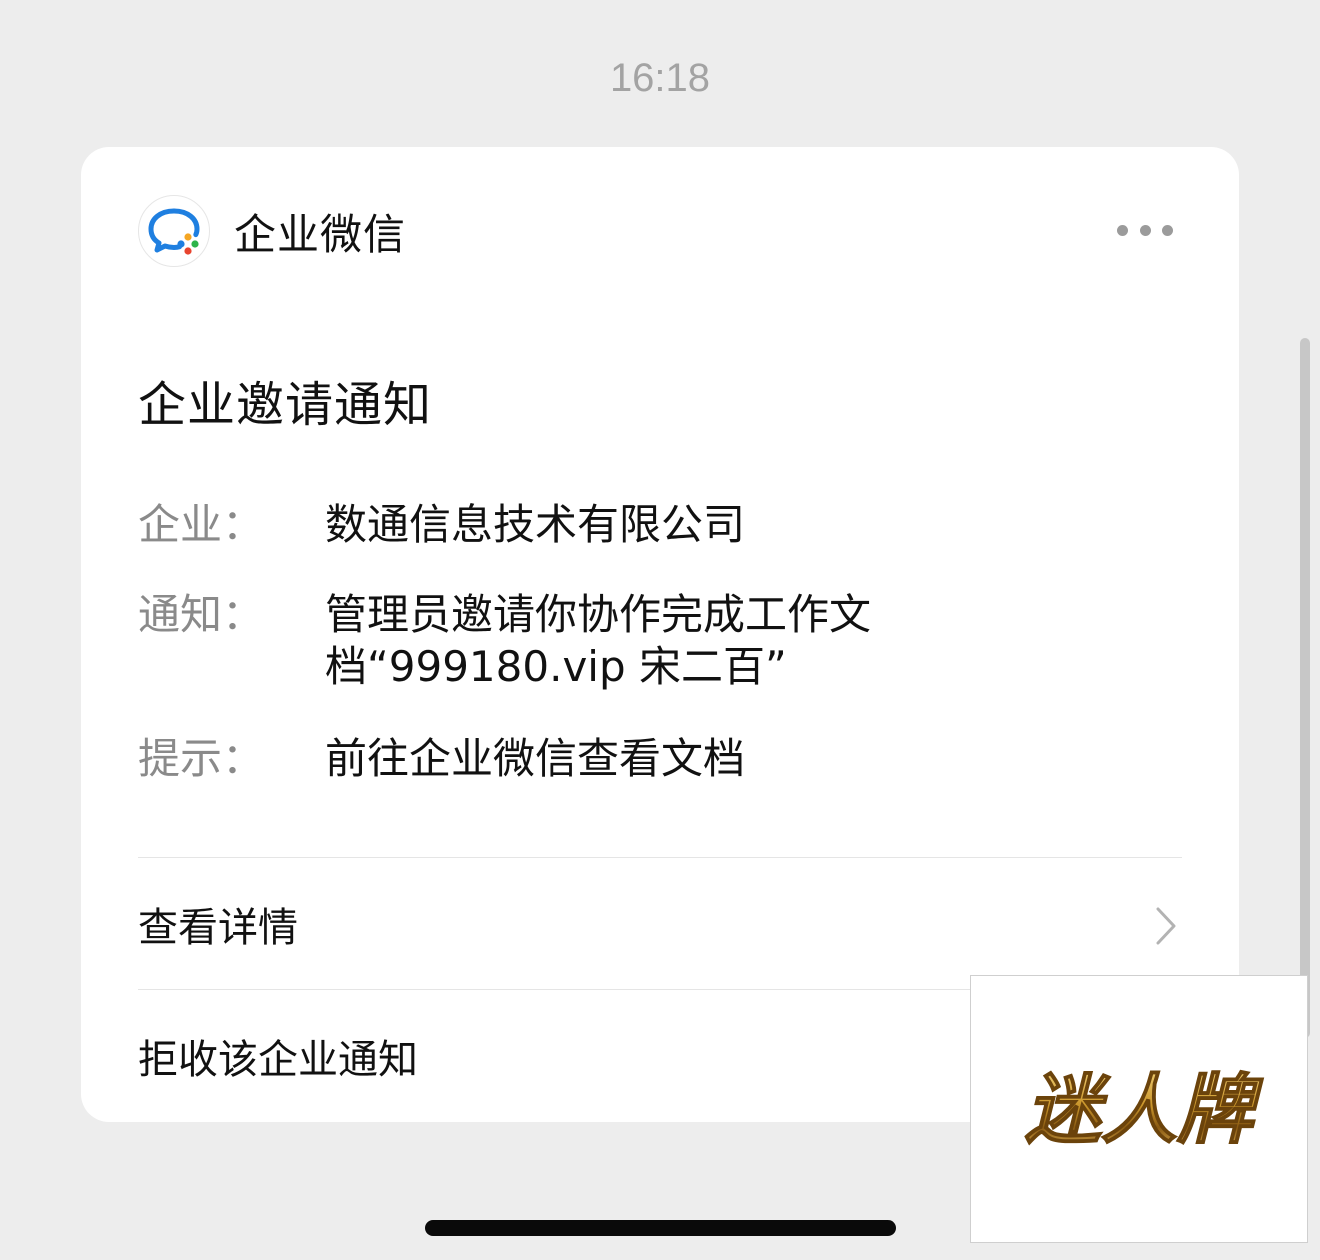 The image size is (1320, 1260). I want to click on chevron-right-icon, so click(1166, 926).